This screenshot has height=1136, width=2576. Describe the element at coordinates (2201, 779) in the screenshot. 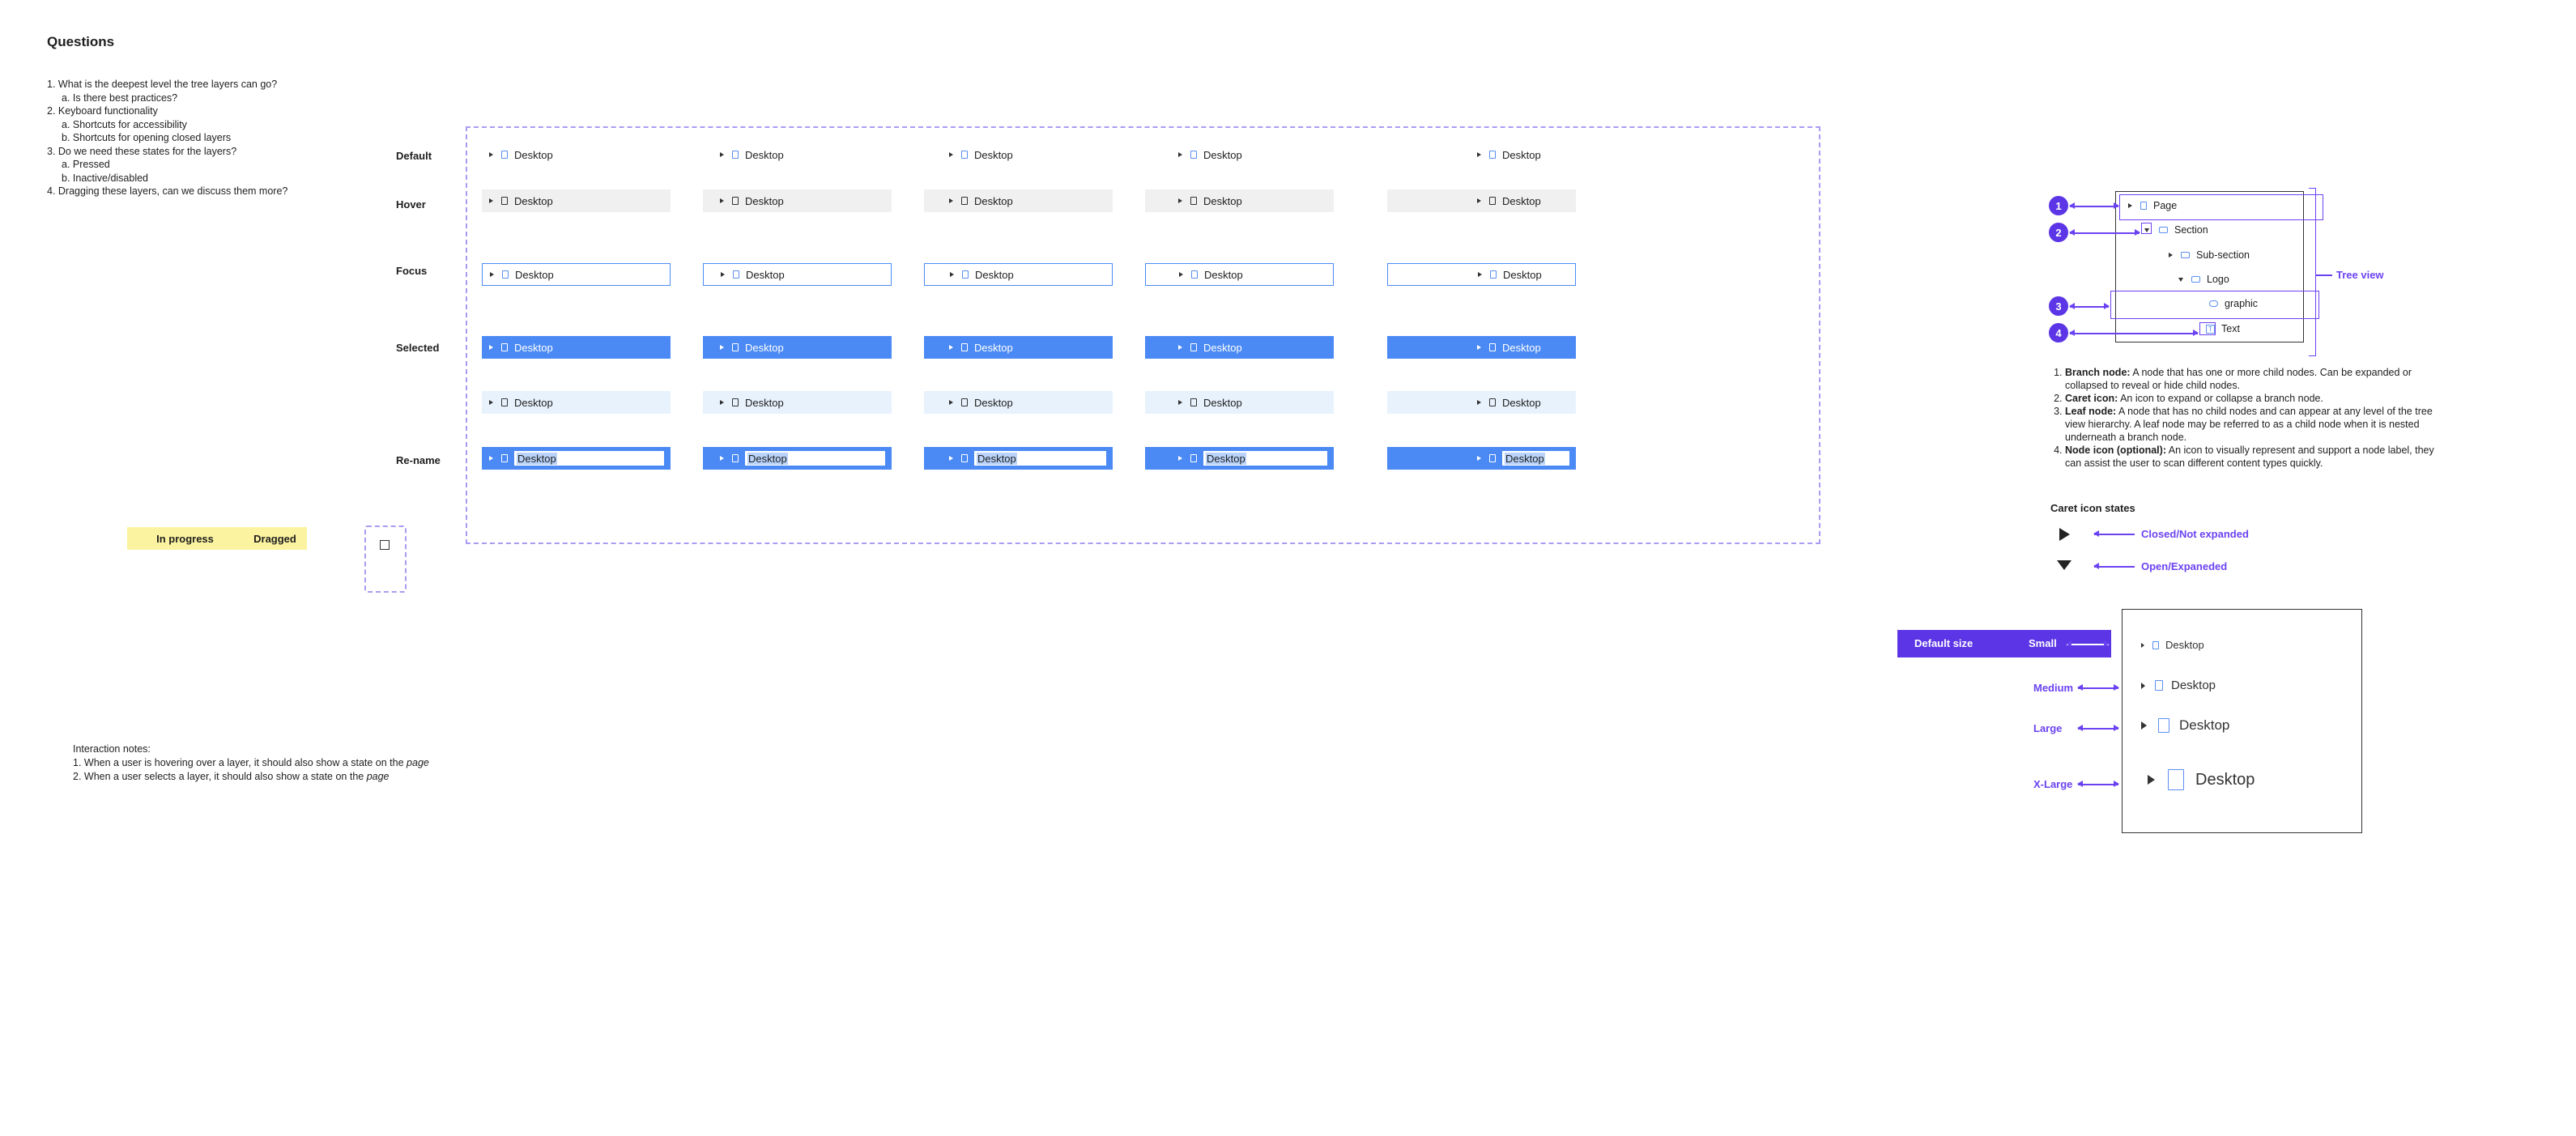

I see `size-row-xlarge: Desktop` at that location.